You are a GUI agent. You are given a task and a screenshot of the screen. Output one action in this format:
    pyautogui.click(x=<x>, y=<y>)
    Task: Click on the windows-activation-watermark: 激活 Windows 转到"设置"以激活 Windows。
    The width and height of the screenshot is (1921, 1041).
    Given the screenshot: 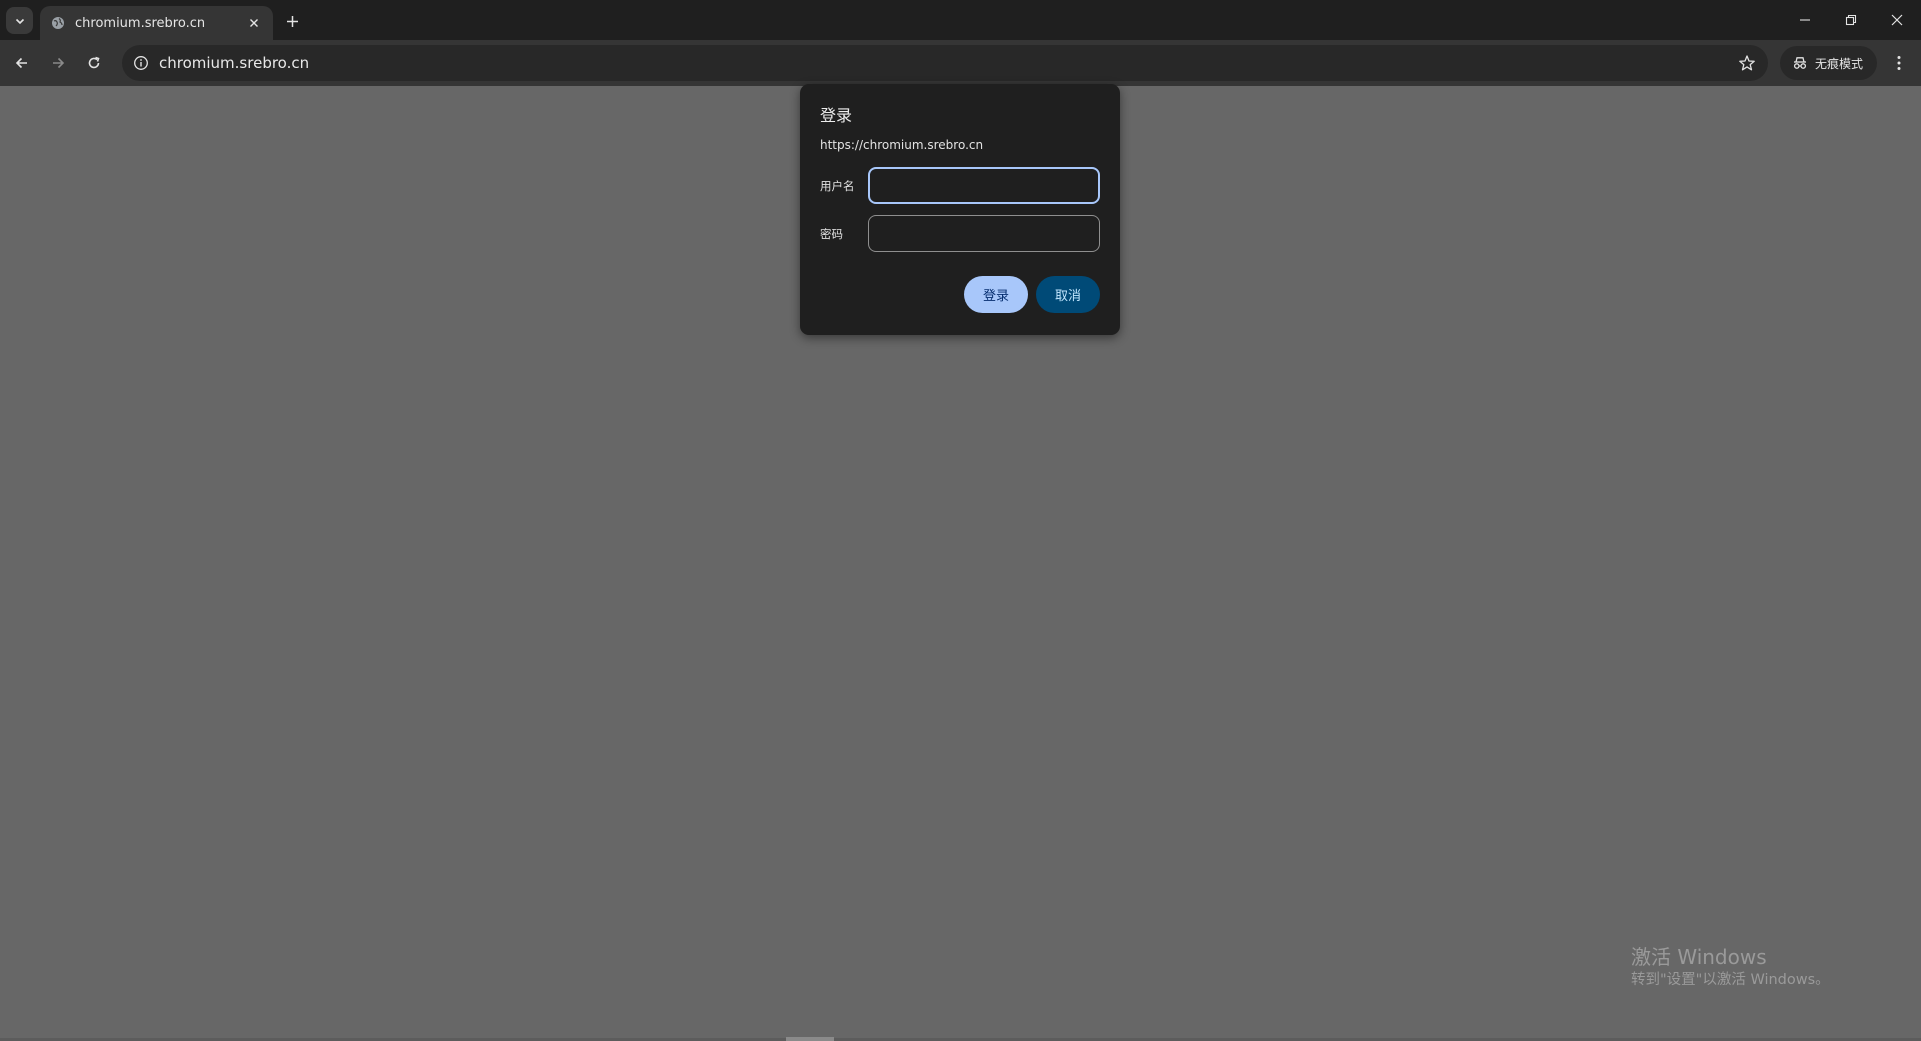 What is the action you would take?
    pyautogui.click(x=1730, y=967)
    